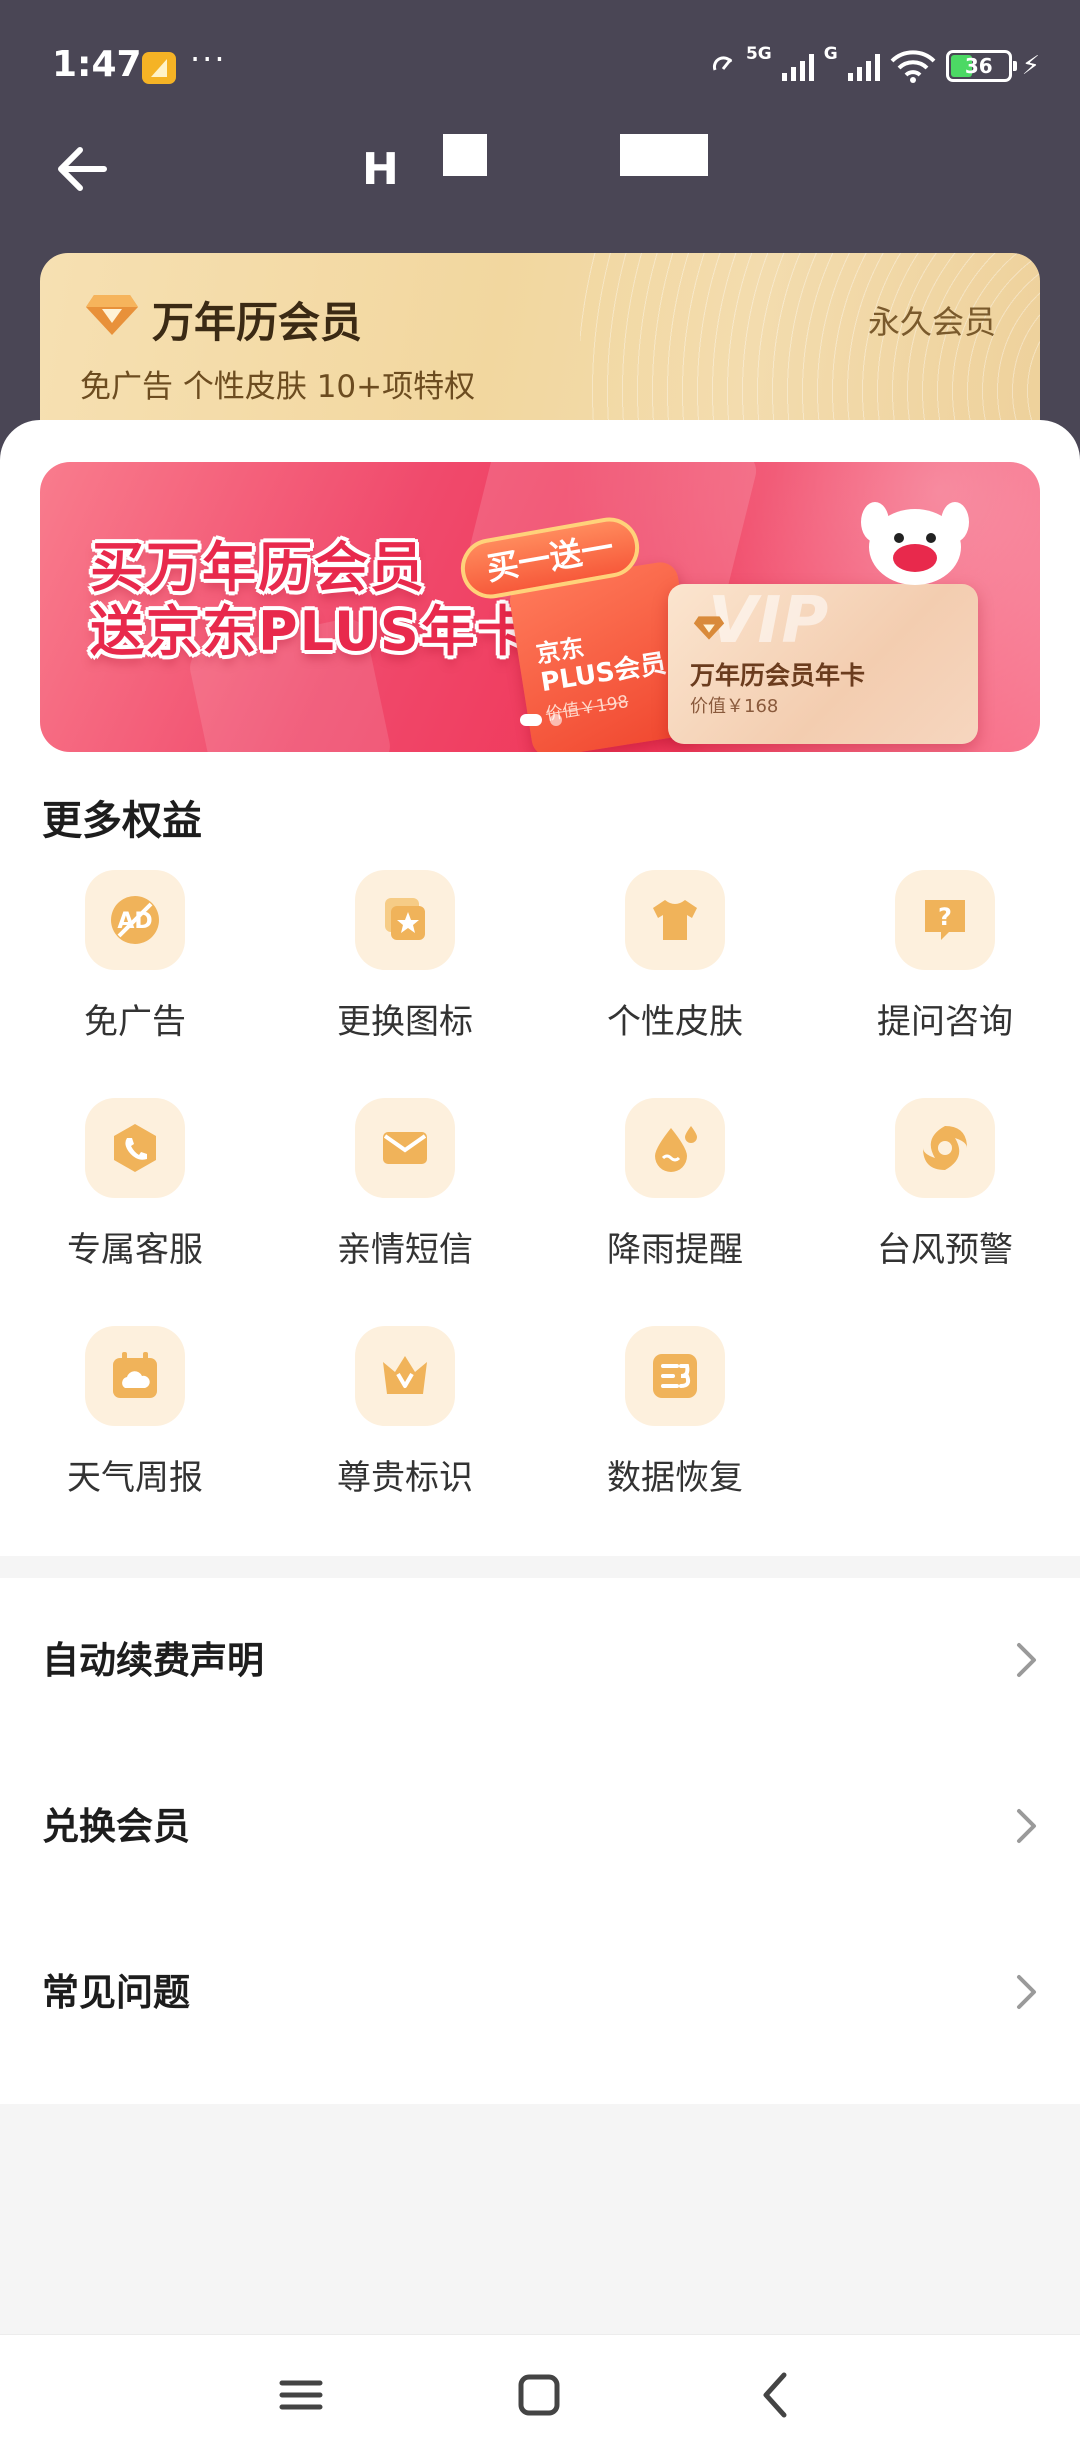 This screenshot has width=1080, height=2460. Describe the element at coordinates (153, 1660) in the screenshot. I see `menu-label: 自动续费声明` at that location.